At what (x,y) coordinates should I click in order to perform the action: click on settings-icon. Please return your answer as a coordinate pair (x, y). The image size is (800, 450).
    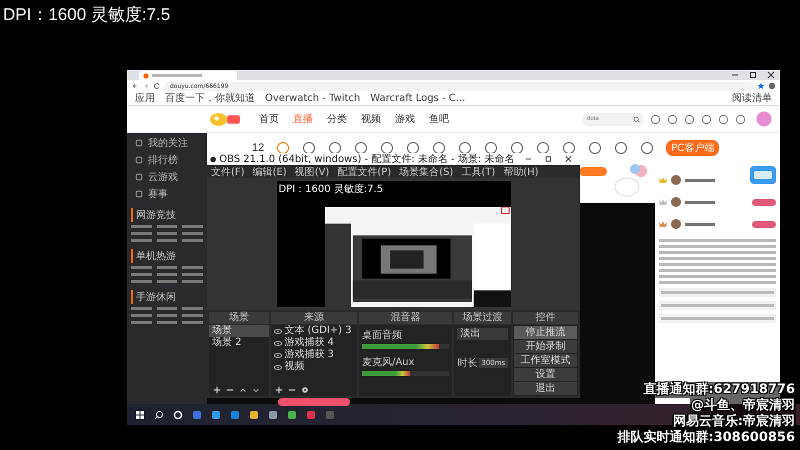
    Looking at the image, I should click on (305, 390).